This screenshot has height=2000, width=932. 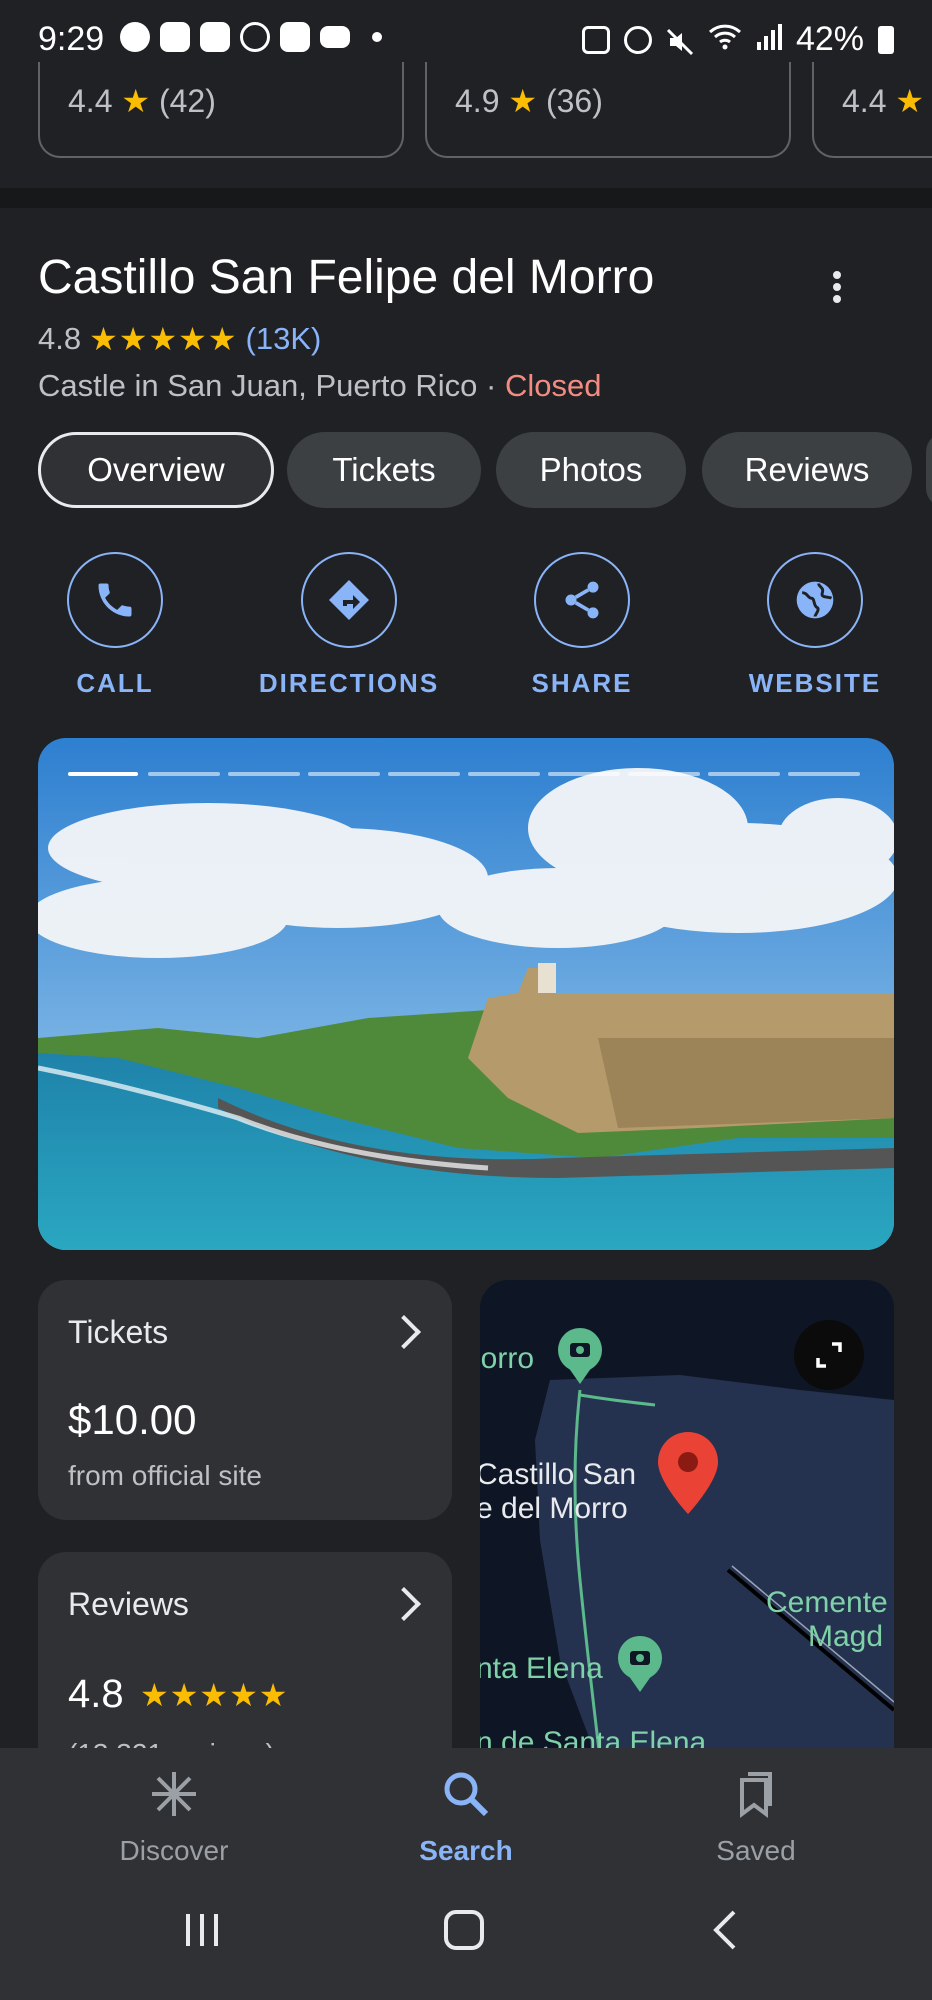 What do you see at coordinates (477, 101) in the screenshot?
I see `nearby-rating: 4.9` at bounding box center [477, 101].